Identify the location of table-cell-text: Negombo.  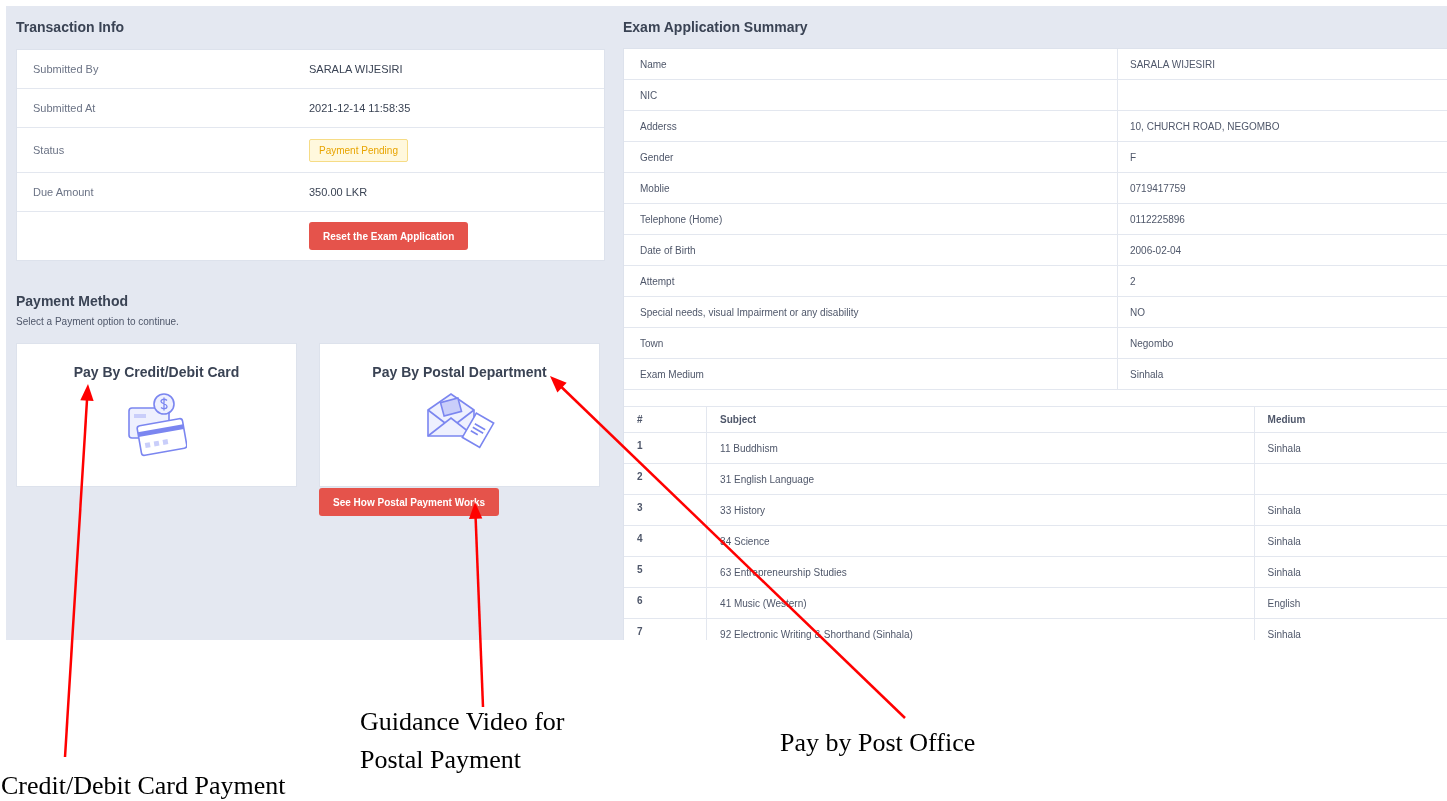
(1151, 343).